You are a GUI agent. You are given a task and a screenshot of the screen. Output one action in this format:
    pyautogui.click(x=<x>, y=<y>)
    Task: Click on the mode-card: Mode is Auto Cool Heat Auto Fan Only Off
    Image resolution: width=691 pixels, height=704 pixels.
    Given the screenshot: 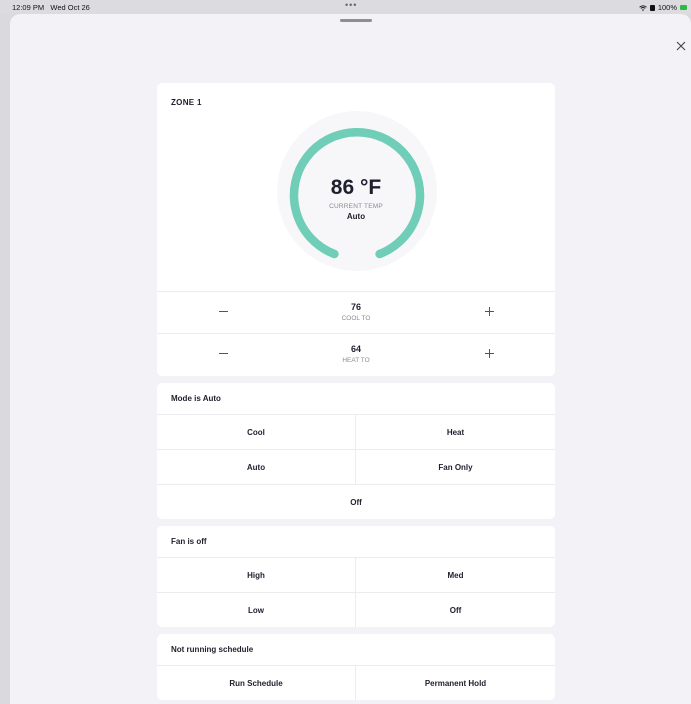 What is the action you would take?
    pyautogui.click(x=356, y=451)
    